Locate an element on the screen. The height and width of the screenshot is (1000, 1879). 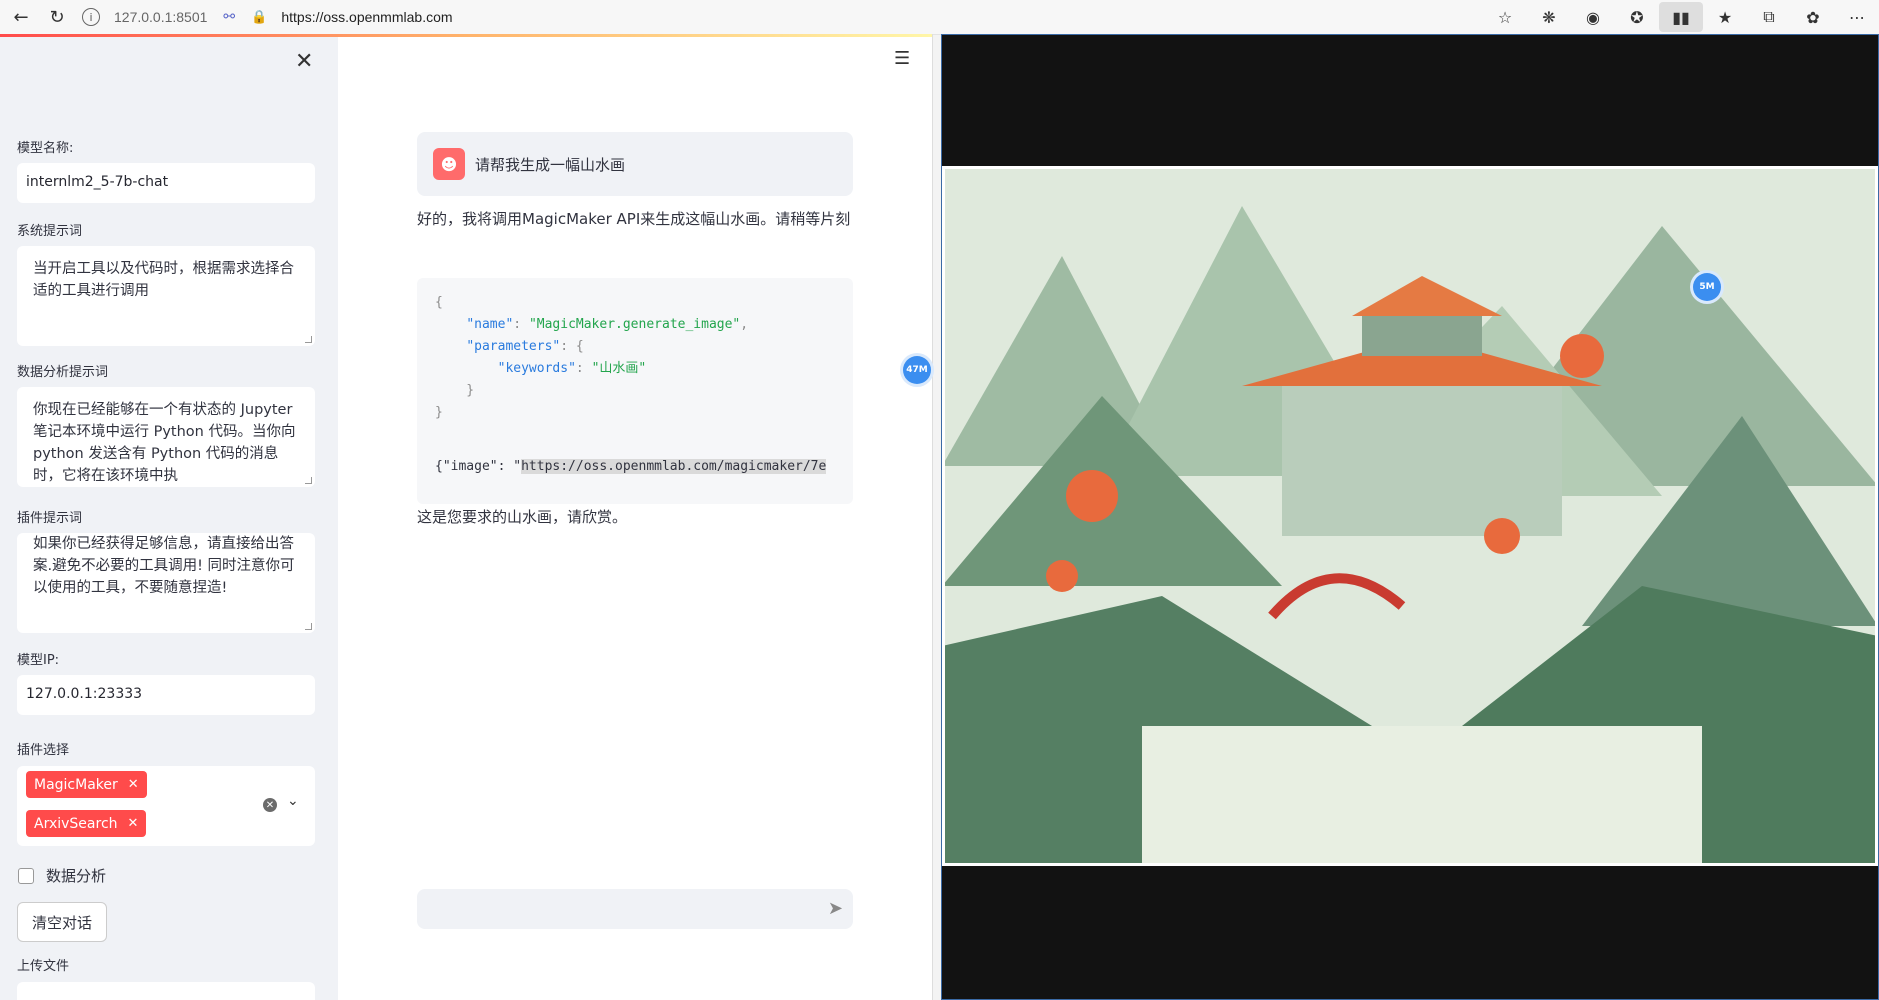
performance-icon: ✿ is located at coordinates (1813, 17).